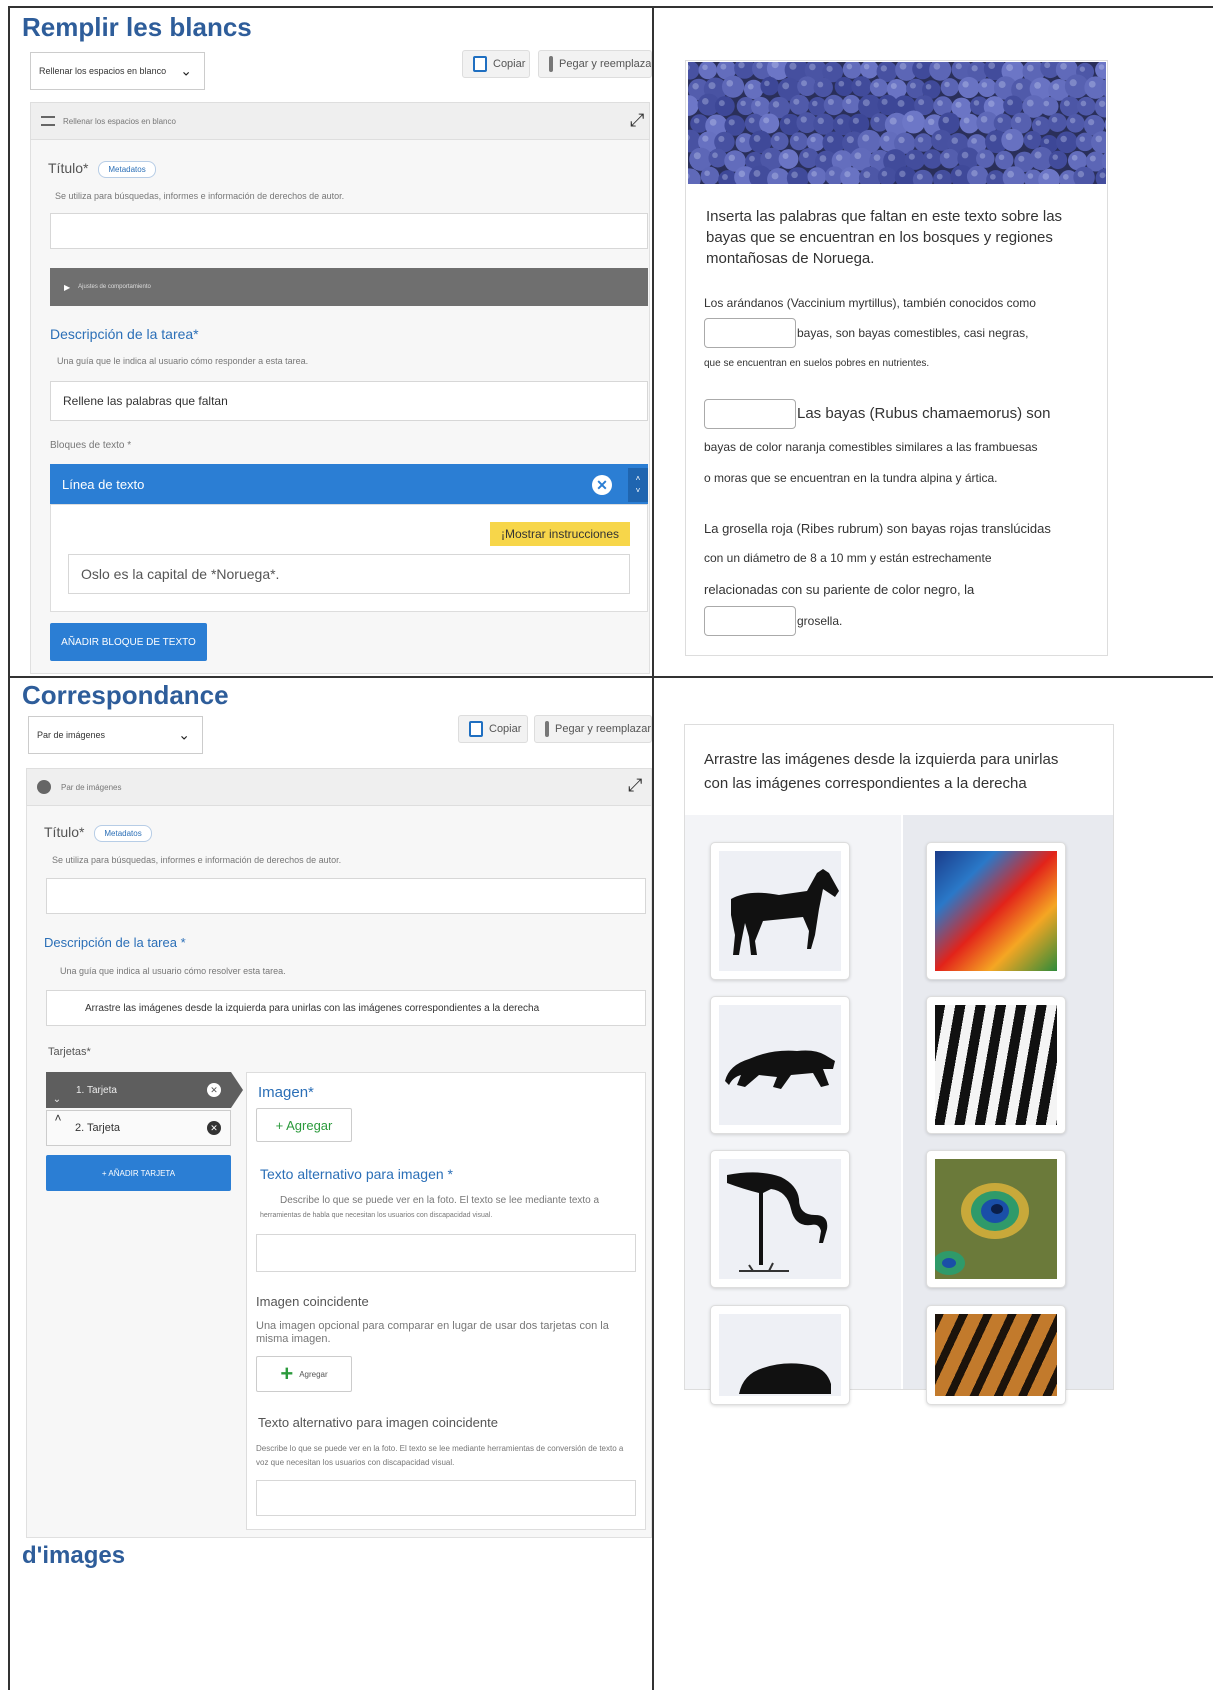  Describe the element at coordinates (237, 1090) in the screenshot. I see `tab-arrow` at that location.